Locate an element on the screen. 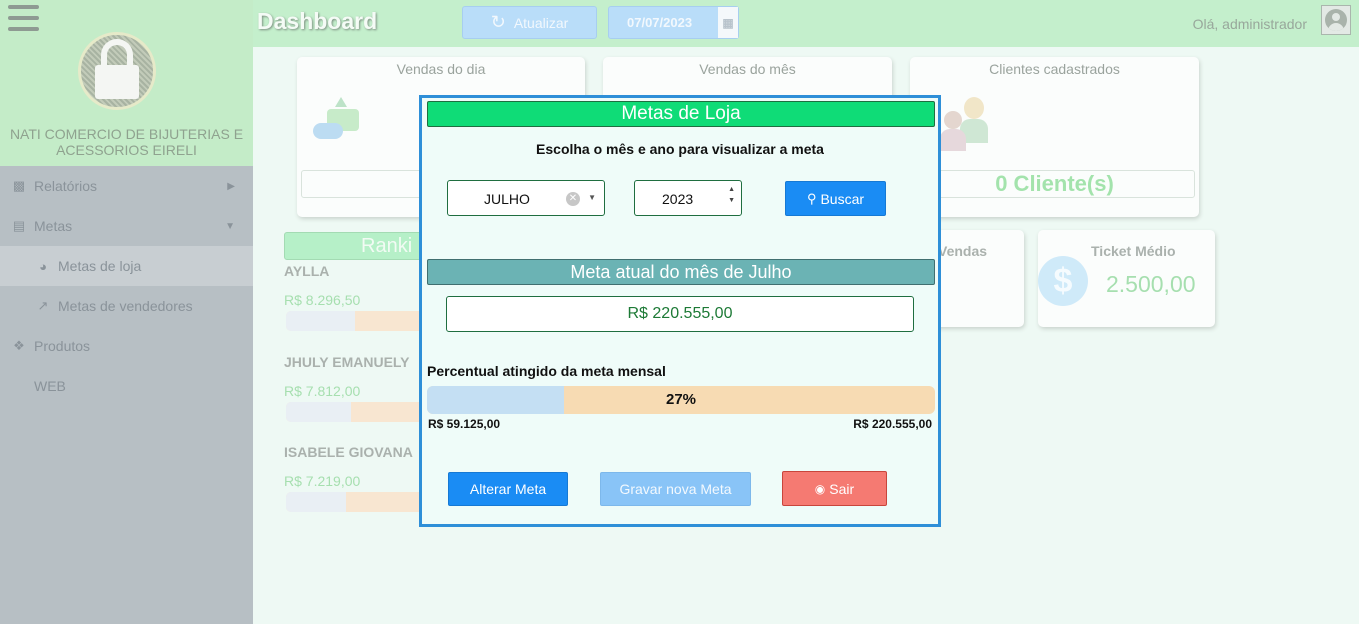  sidebar-item-metas-de-vendedores: ↗ Metas de vendedores is located at coordinates (126, 306).